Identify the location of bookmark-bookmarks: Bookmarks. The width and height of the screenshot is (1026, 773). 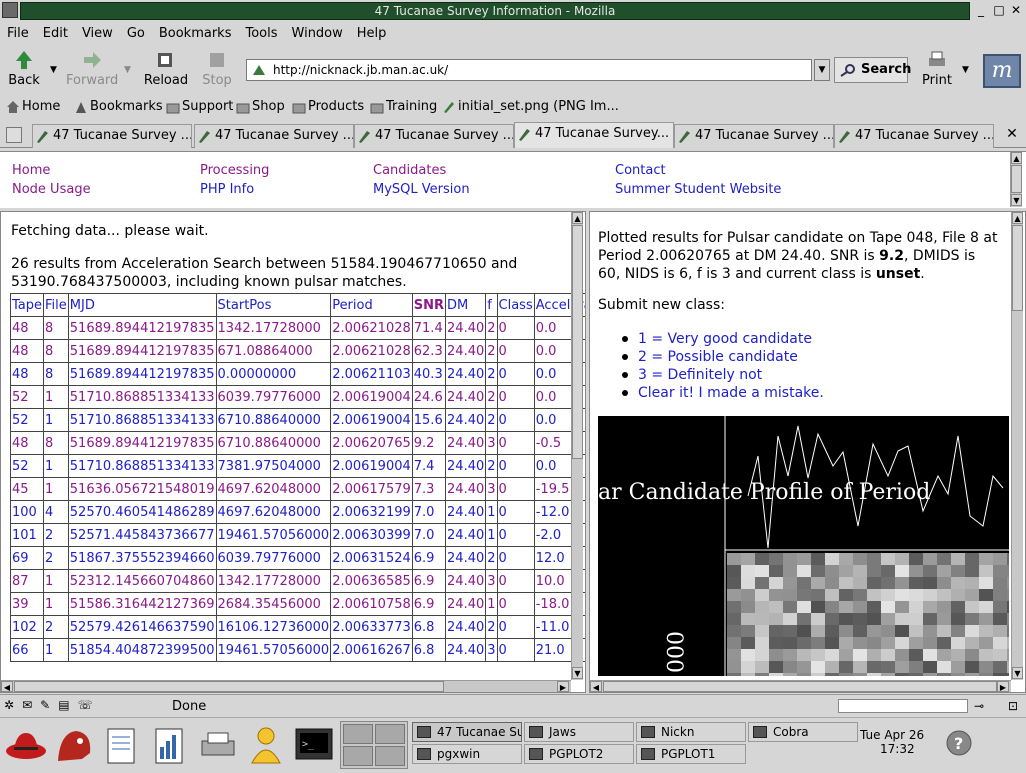
(118, 106).